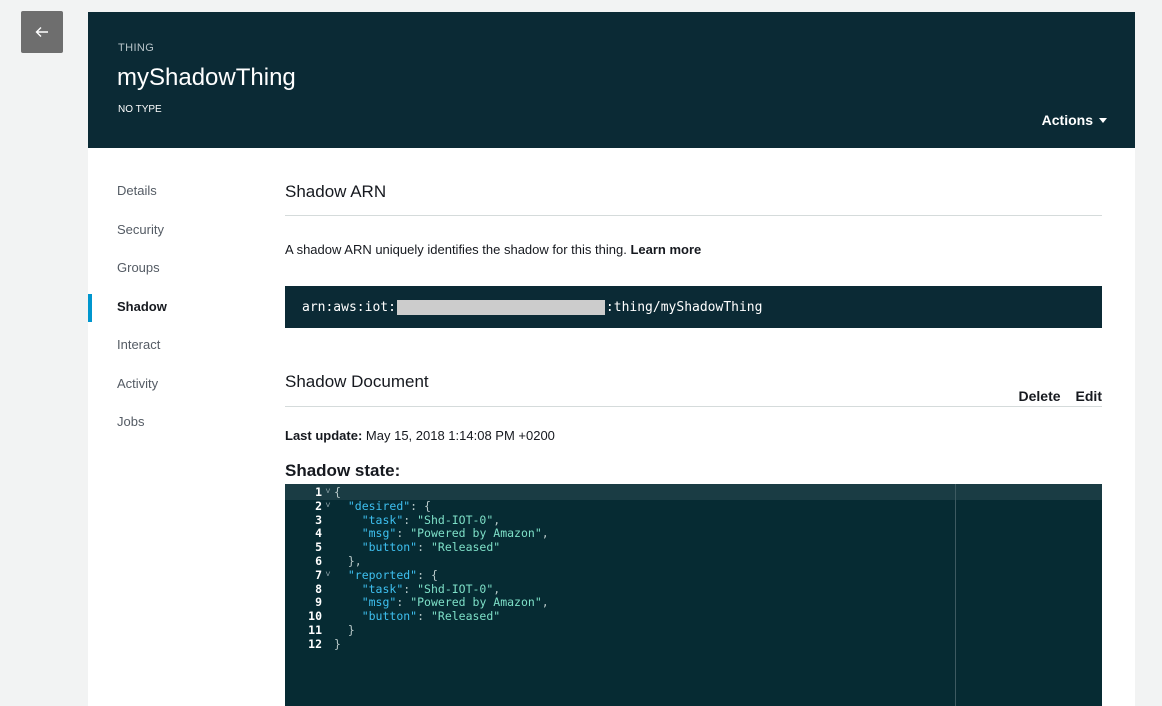  I want to click on sidebar-item-jobs: Jobs, so click(168, 428).